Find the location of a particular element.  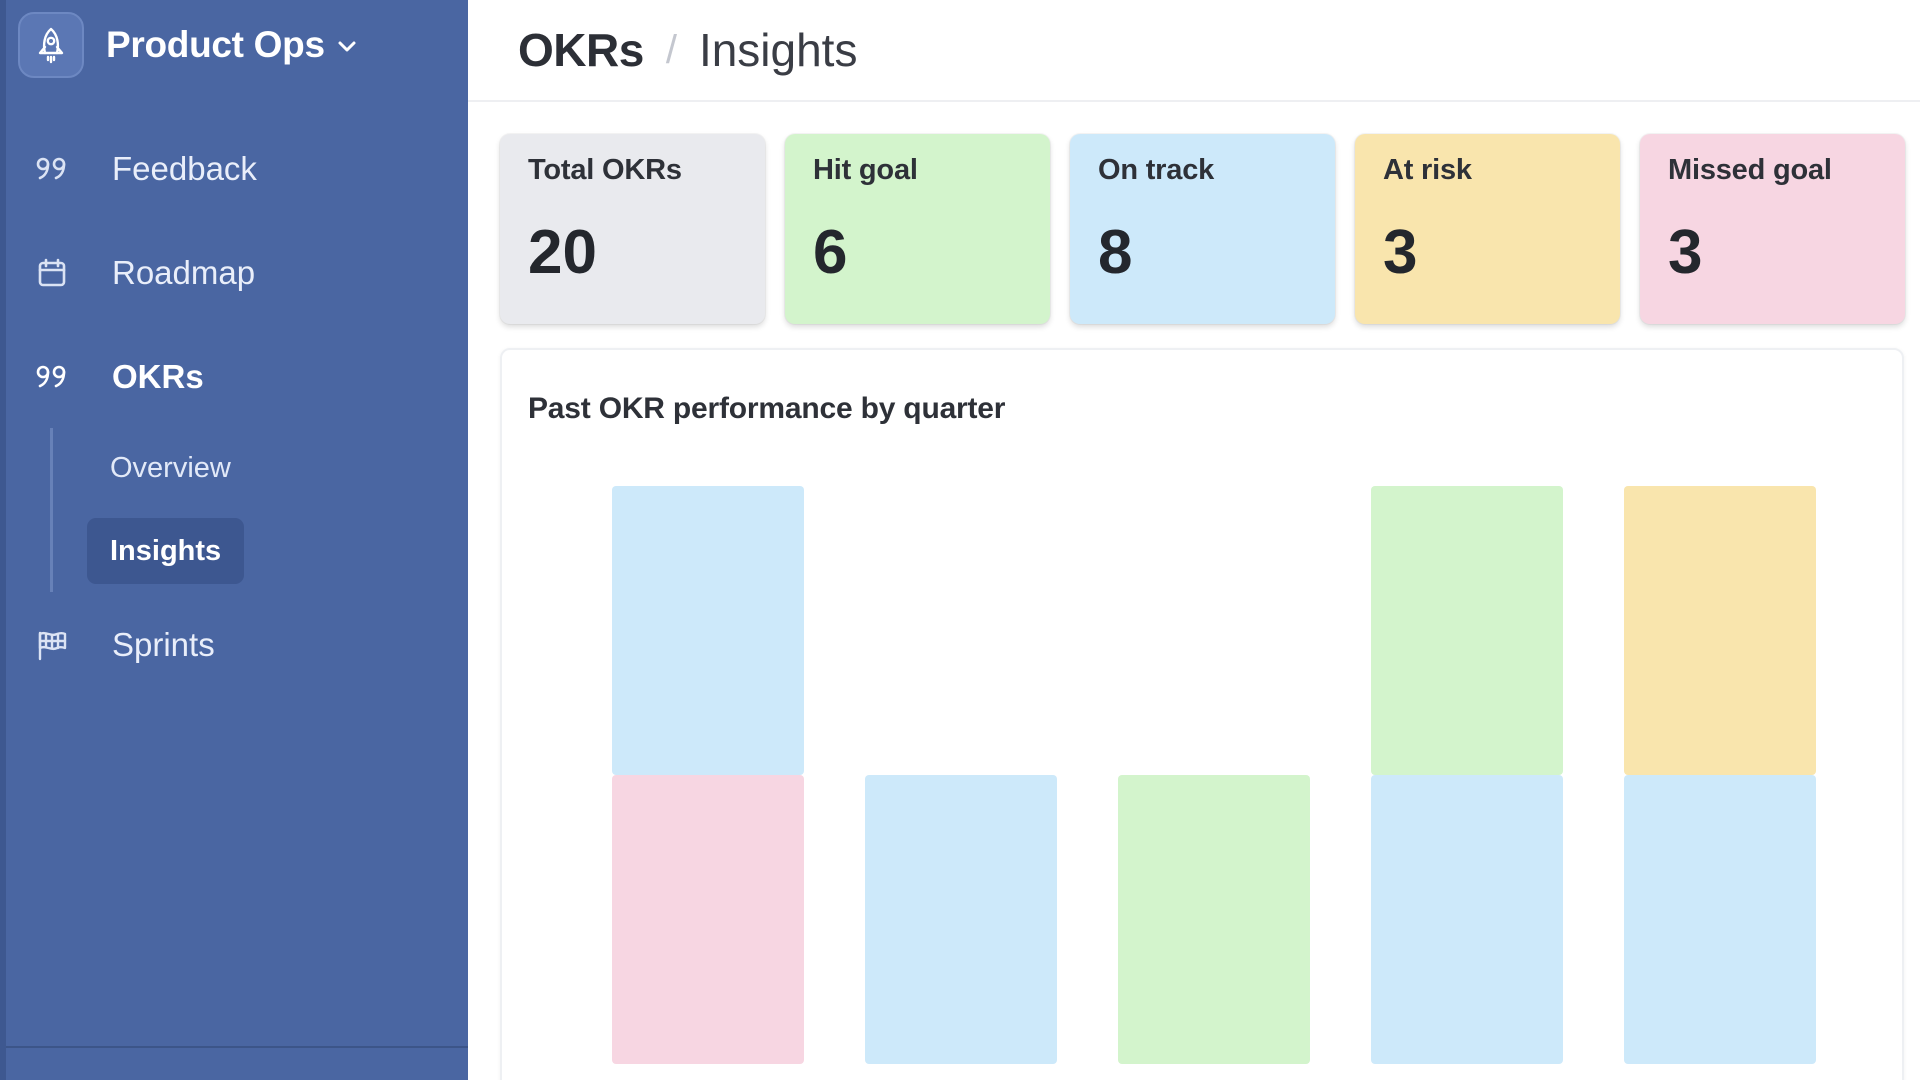

rocket-icon is located at coordinates (51, 45).